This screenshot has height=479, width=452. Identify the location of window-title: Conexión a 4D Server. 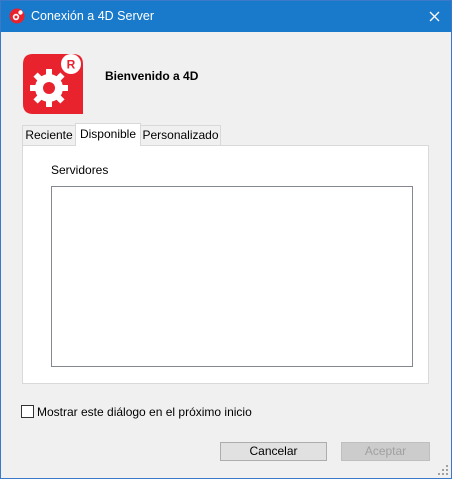
(92, 16).